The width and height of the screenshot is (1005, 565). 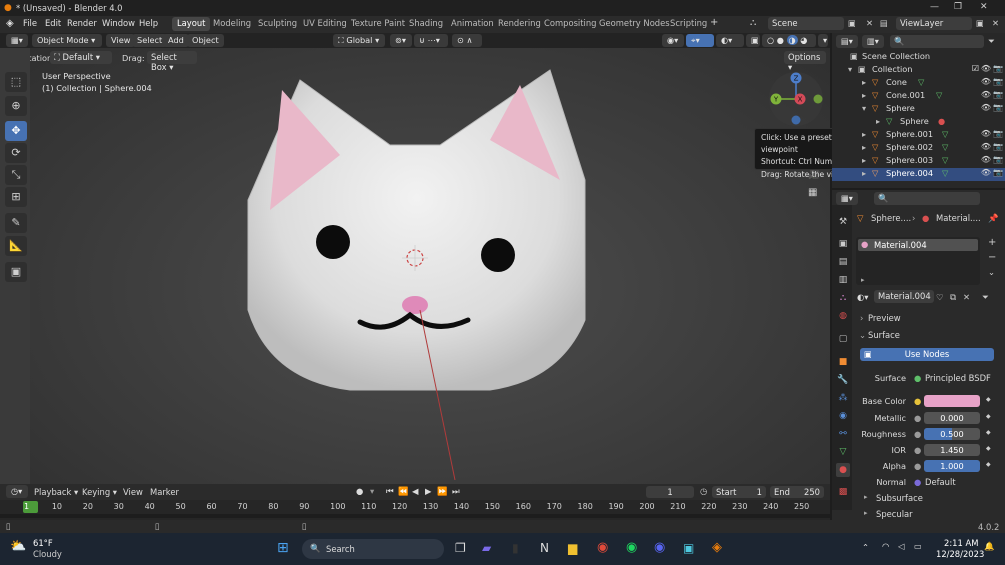 What do you see at coordinates (372, 491) in the screenshot?
I see `auto-key-options-icon: ▾` at bounding box center [372, 491].